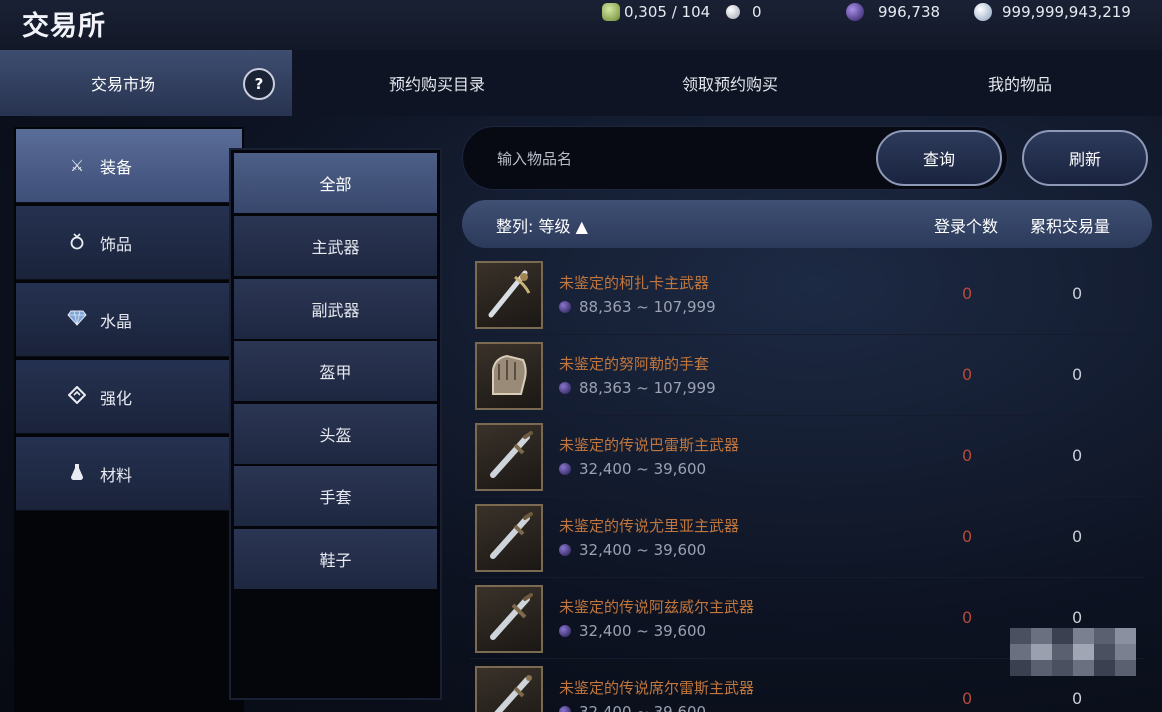  Describe the element at coordinates (909, 12) in the screenshot. I see `gem-value: 996,738` at that location.